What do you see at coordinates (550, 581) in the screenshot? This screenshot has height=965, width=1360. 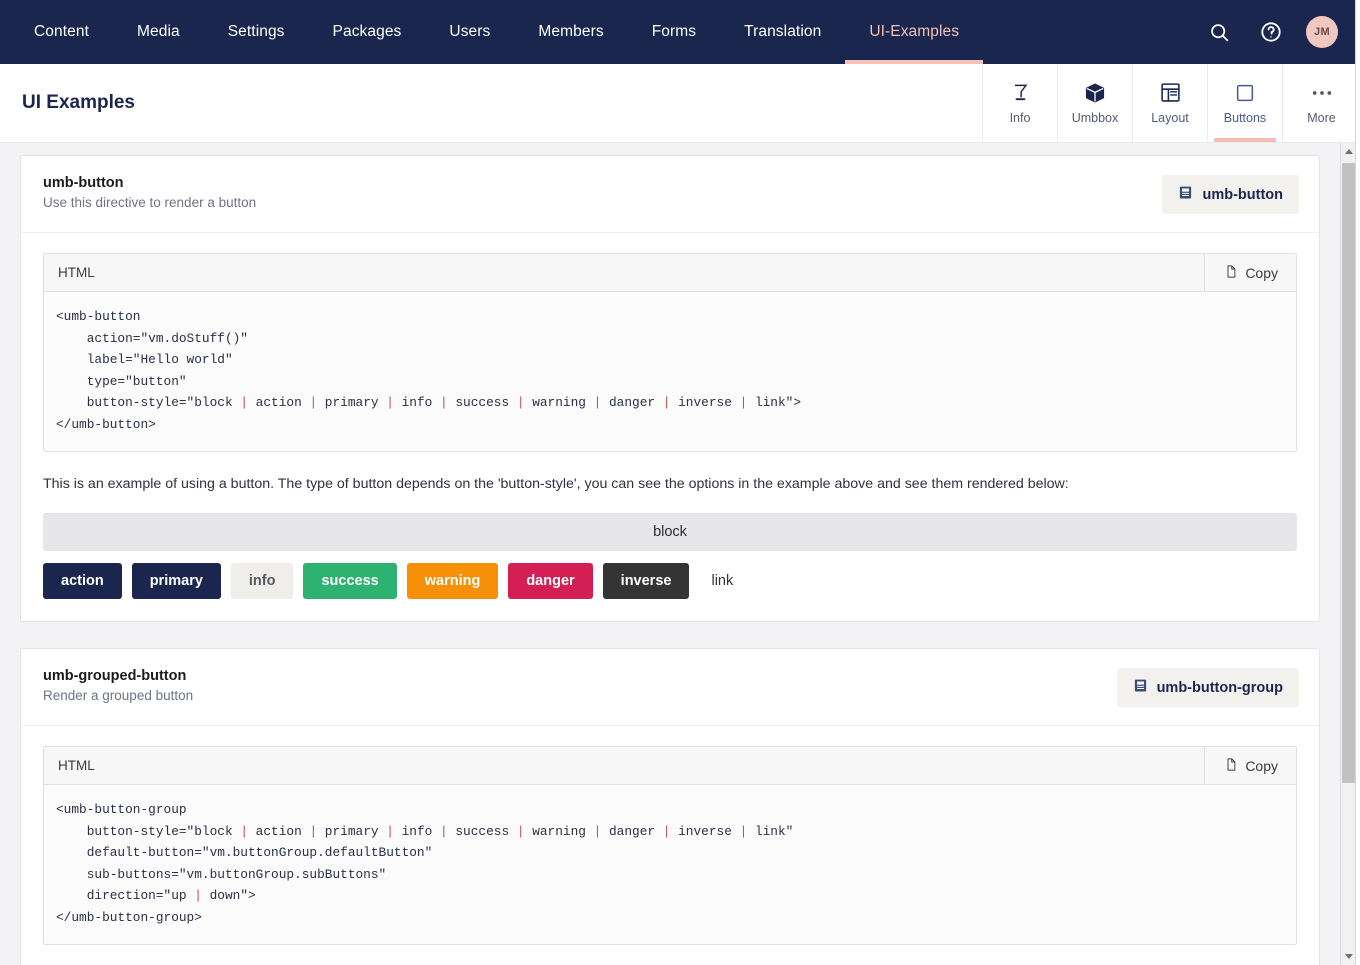 I see `demo-button-danger: danger` at bounding box center [550, 581].